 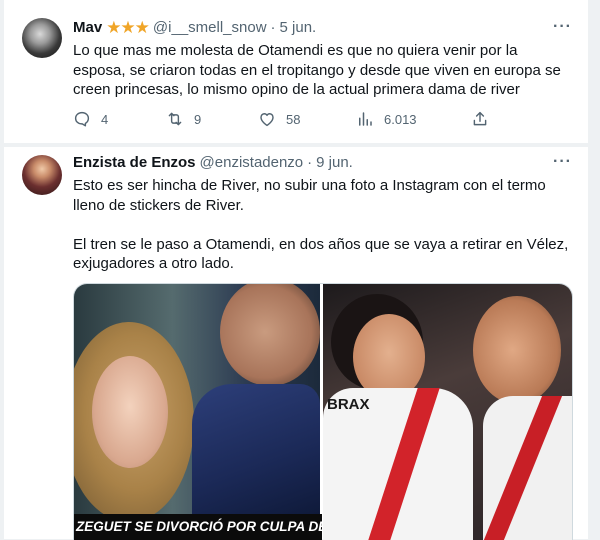 I want to click on display-name: Mav, so click(x=87, y=28).